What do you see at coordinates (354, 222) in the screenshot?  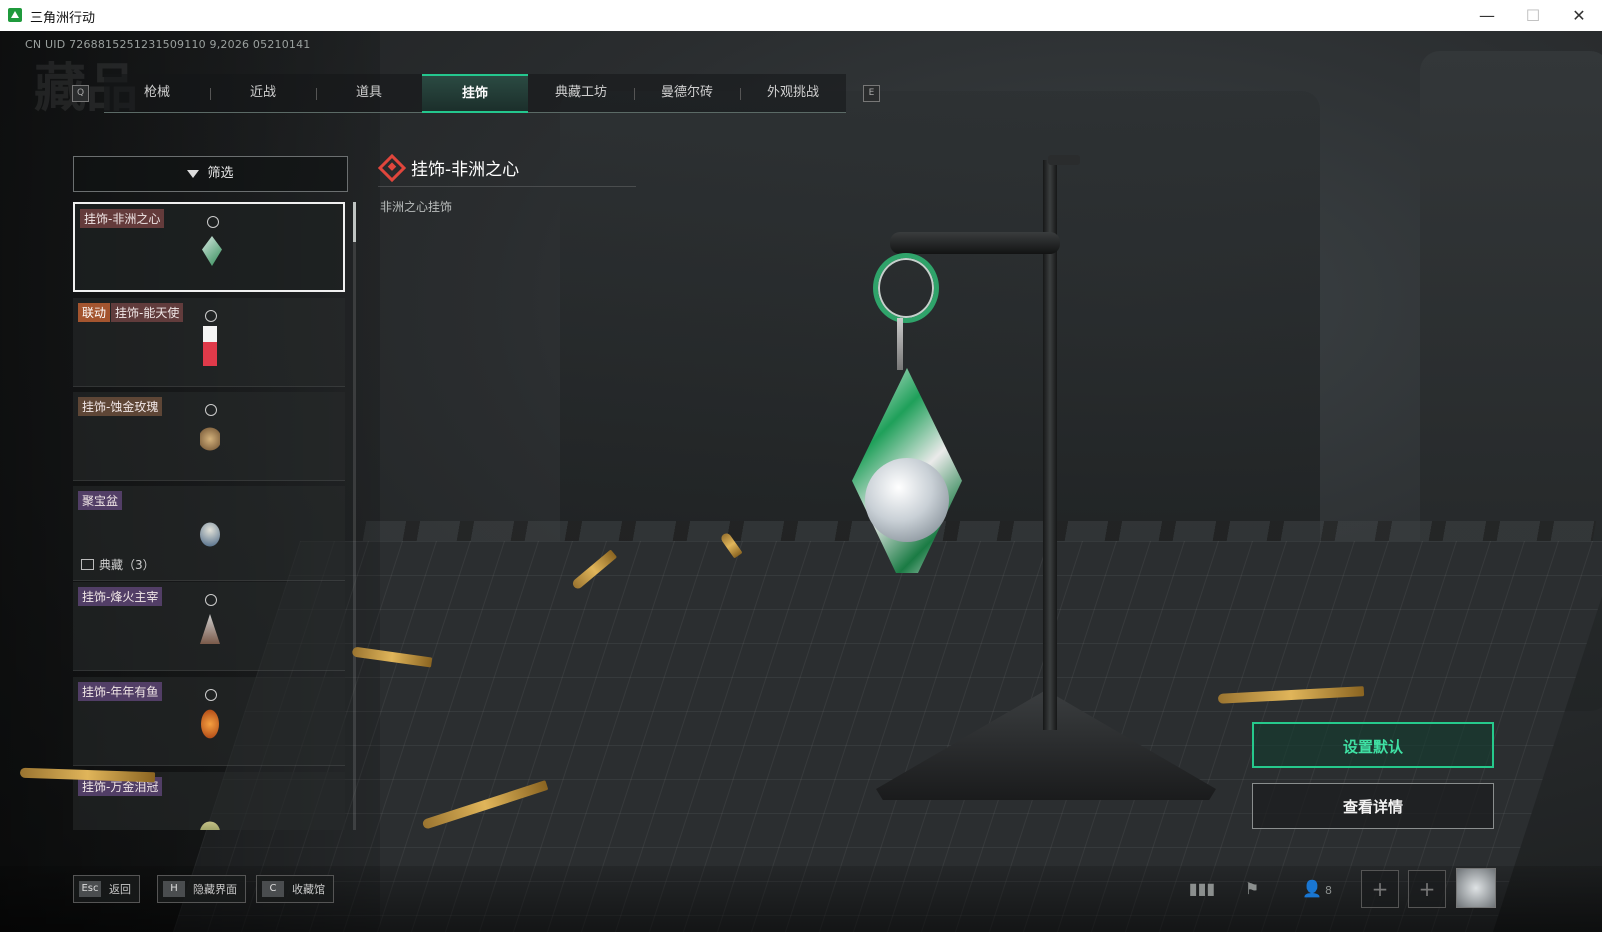 I see `scroll-thumb` at bounding box center [354, 222].